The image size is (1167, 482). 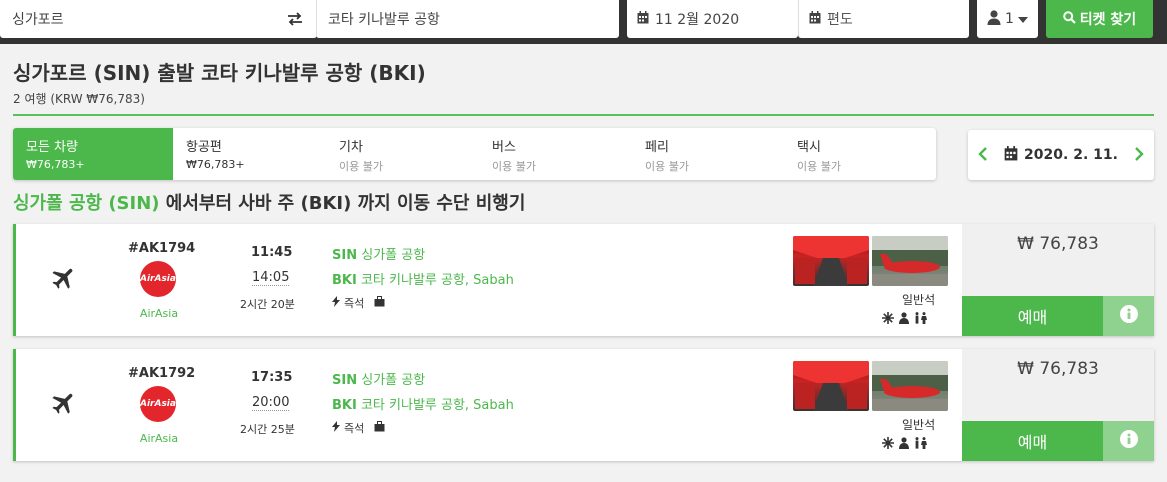 What do you see at coordinates (219, 73) in the screenshot?
I see `page-title: 싱가포르 (SIN) 출발 코타 키나발루 공항 (BKI)` at bounding box center [219, 73].